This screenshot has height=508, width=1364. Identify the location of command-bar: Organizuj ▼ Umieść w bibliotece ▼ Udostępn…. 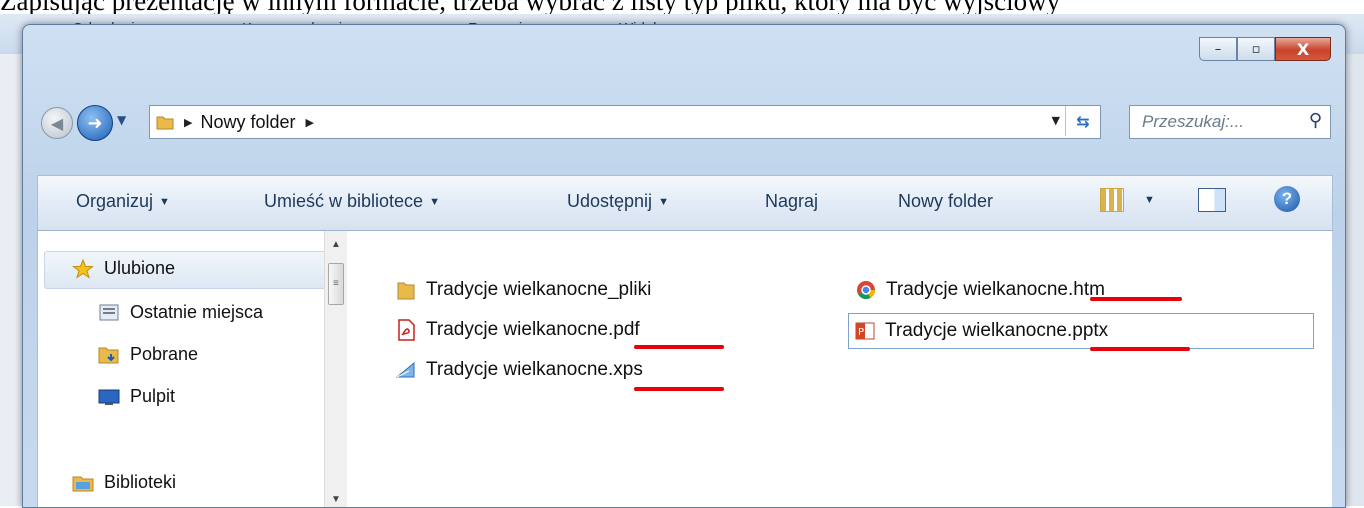
(685, 203).